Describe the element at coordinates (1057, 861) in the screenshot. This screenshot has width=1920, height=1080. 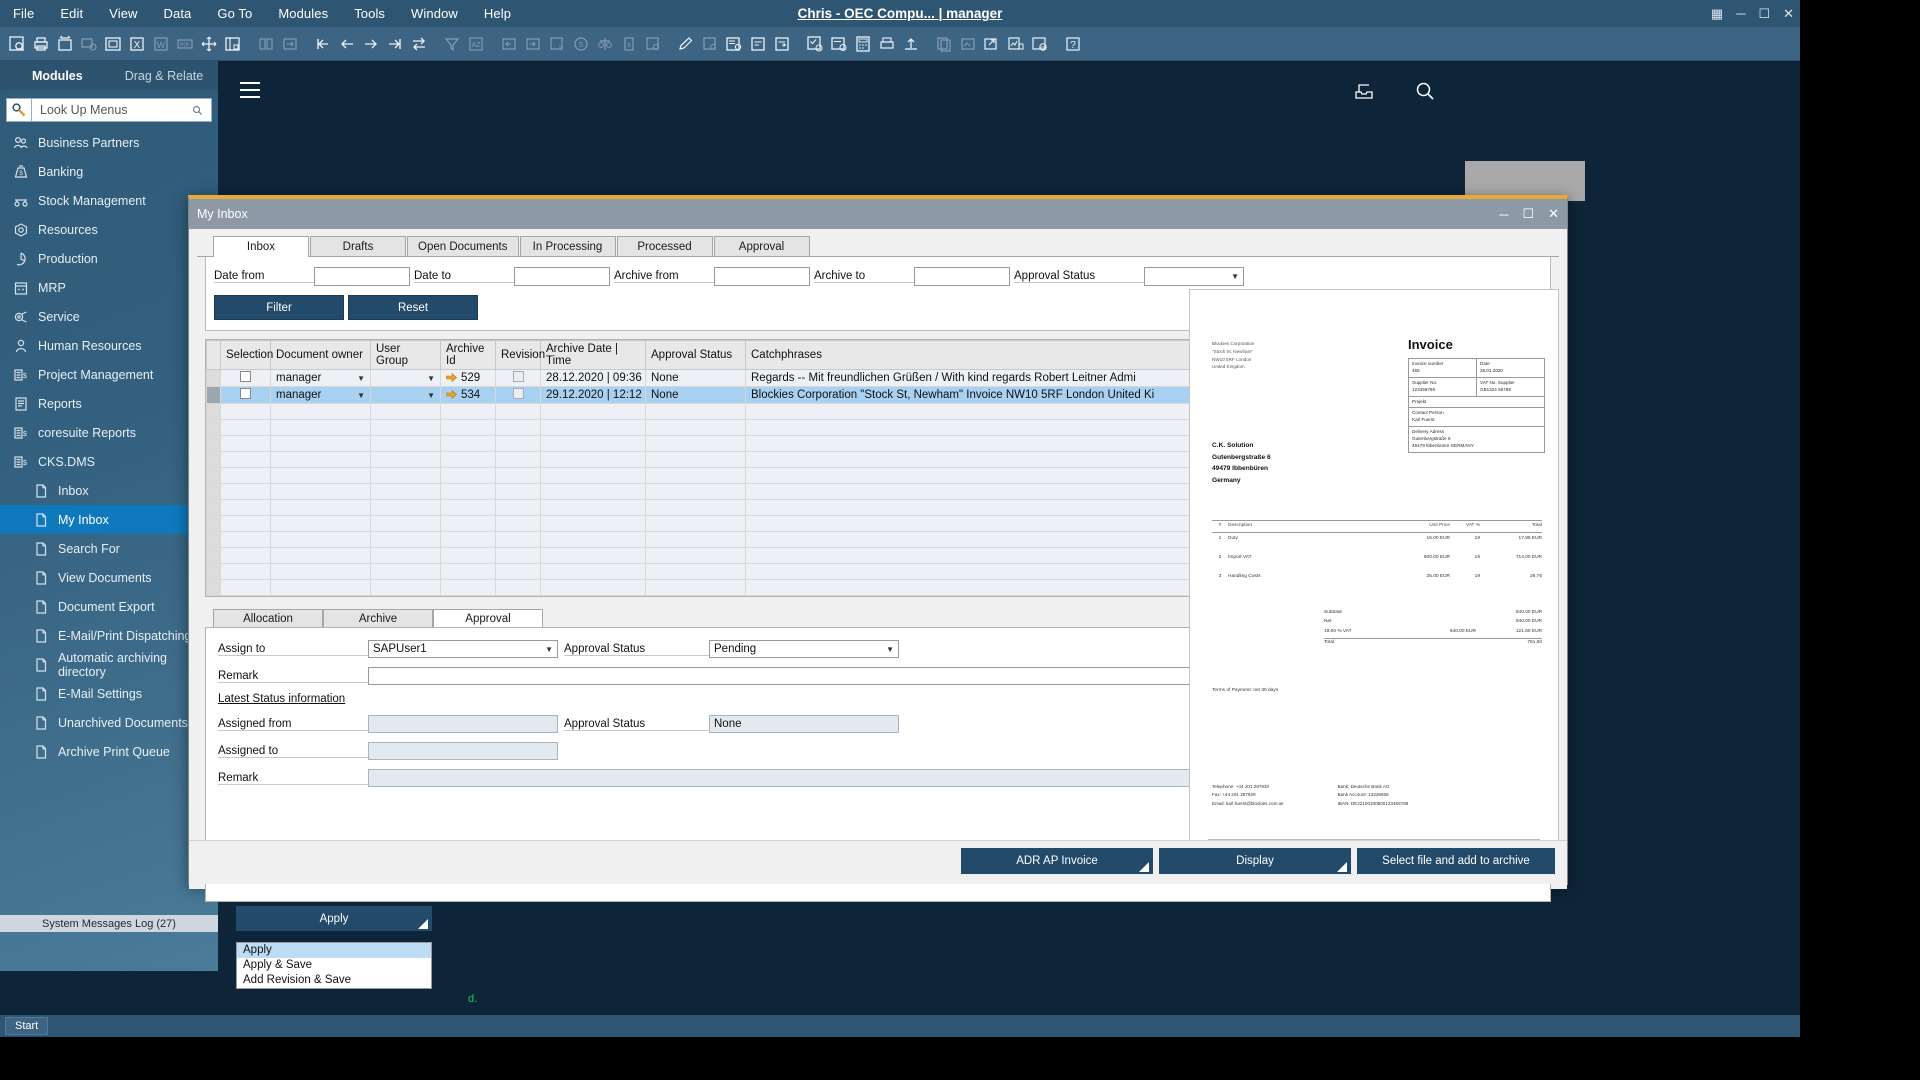
I see `adr-ap-invoice-button: ADR AP Invoice` at that location.